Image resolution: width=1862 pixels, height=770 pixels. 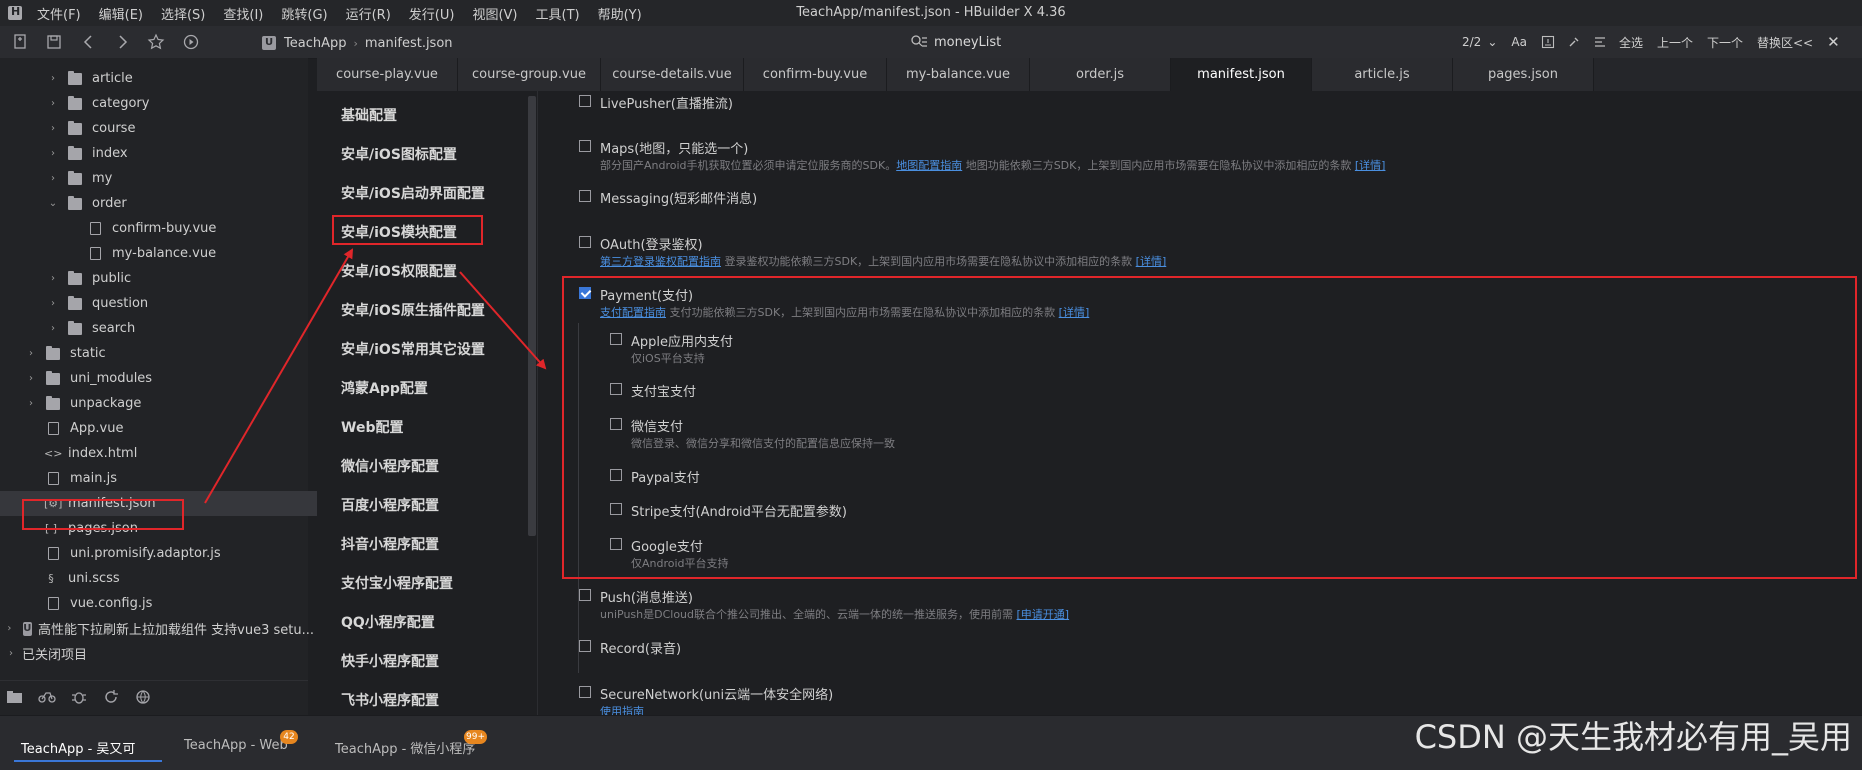 I want to click on tab-manifest-json: manifest.json, so click(x=1241, y=74).